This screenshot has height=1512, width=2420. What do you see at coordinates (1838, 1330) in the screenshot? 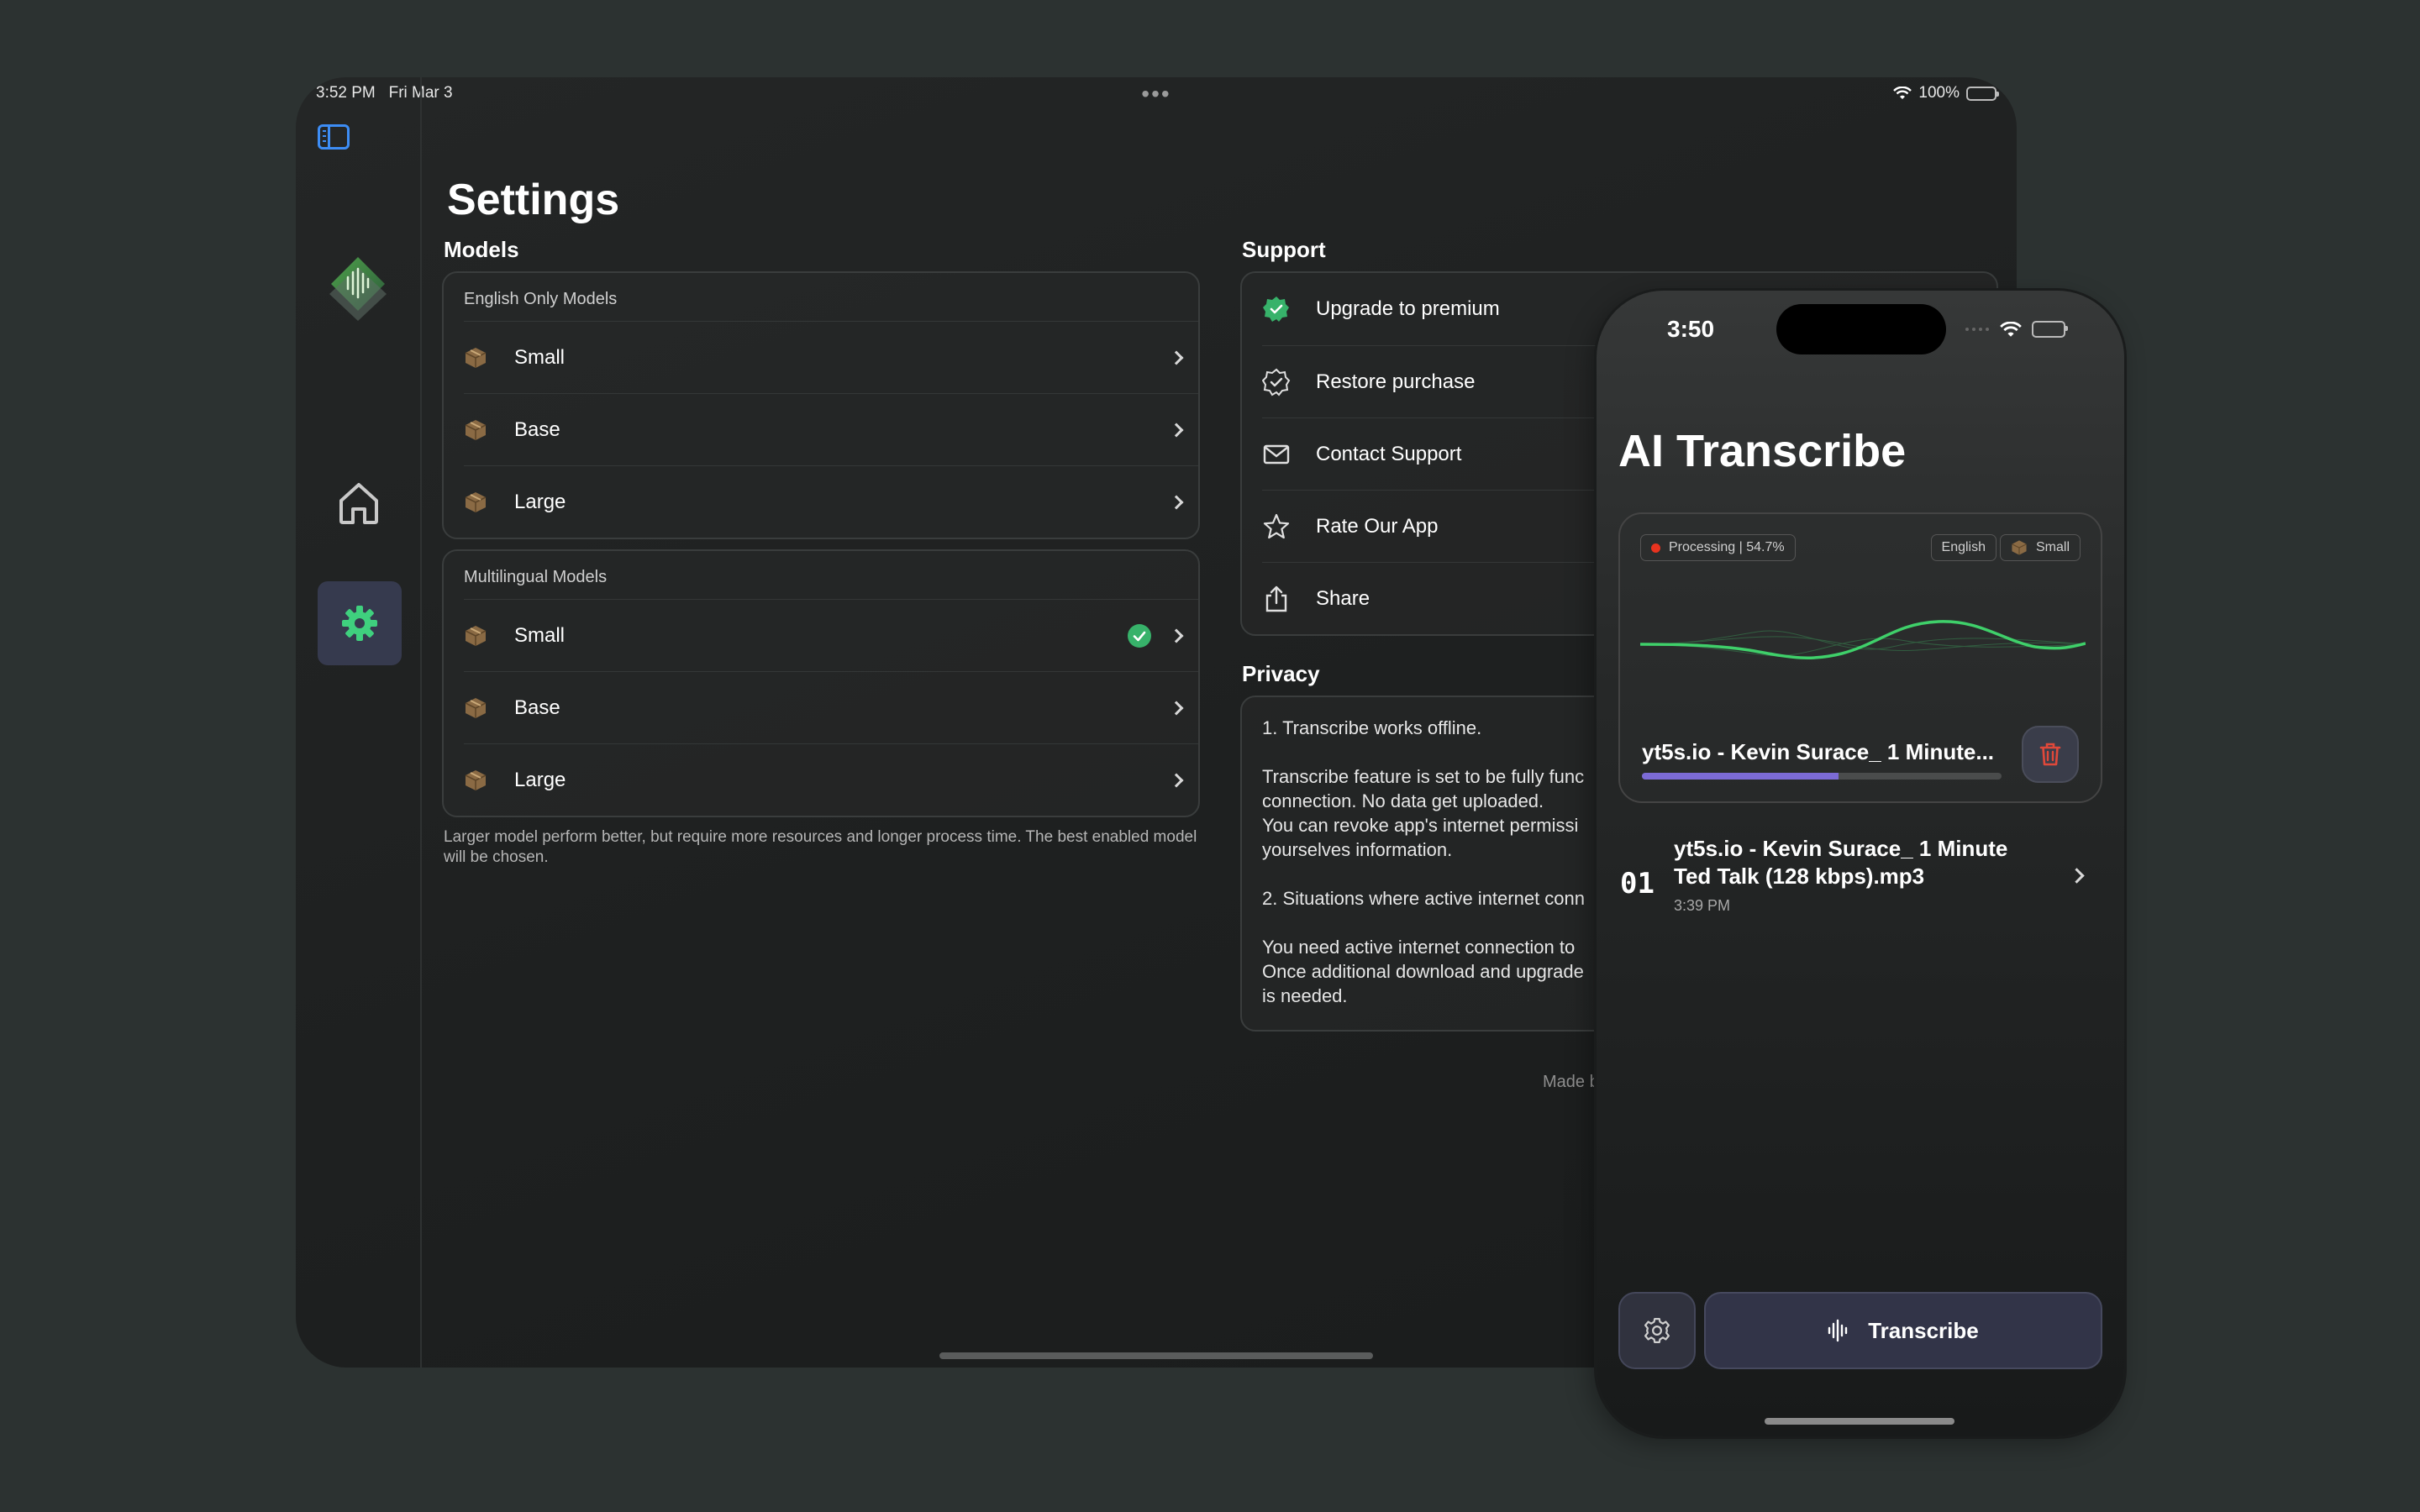
I see `waveform-icon` at bounding box center [1838, 1330].